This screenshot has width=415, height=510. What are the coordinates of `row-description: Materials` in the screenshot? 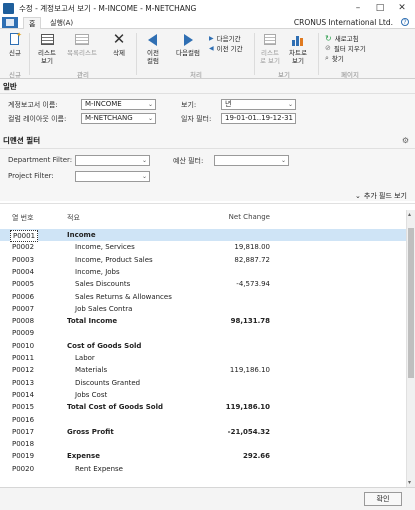 It's located at (91, 370).